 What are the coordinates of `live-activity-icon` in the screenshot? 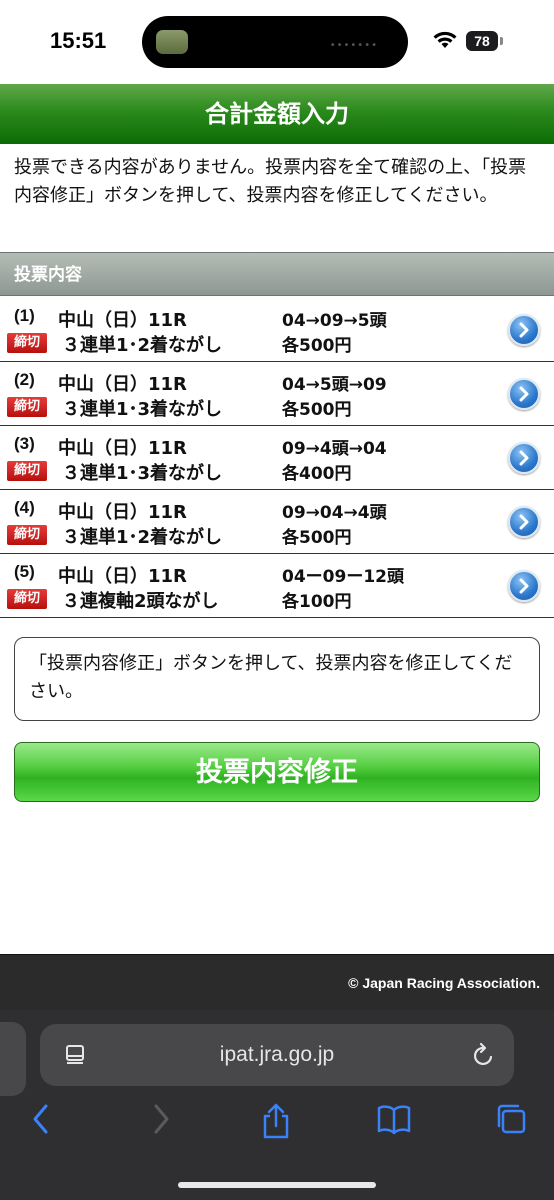 It's located at (172, 42).